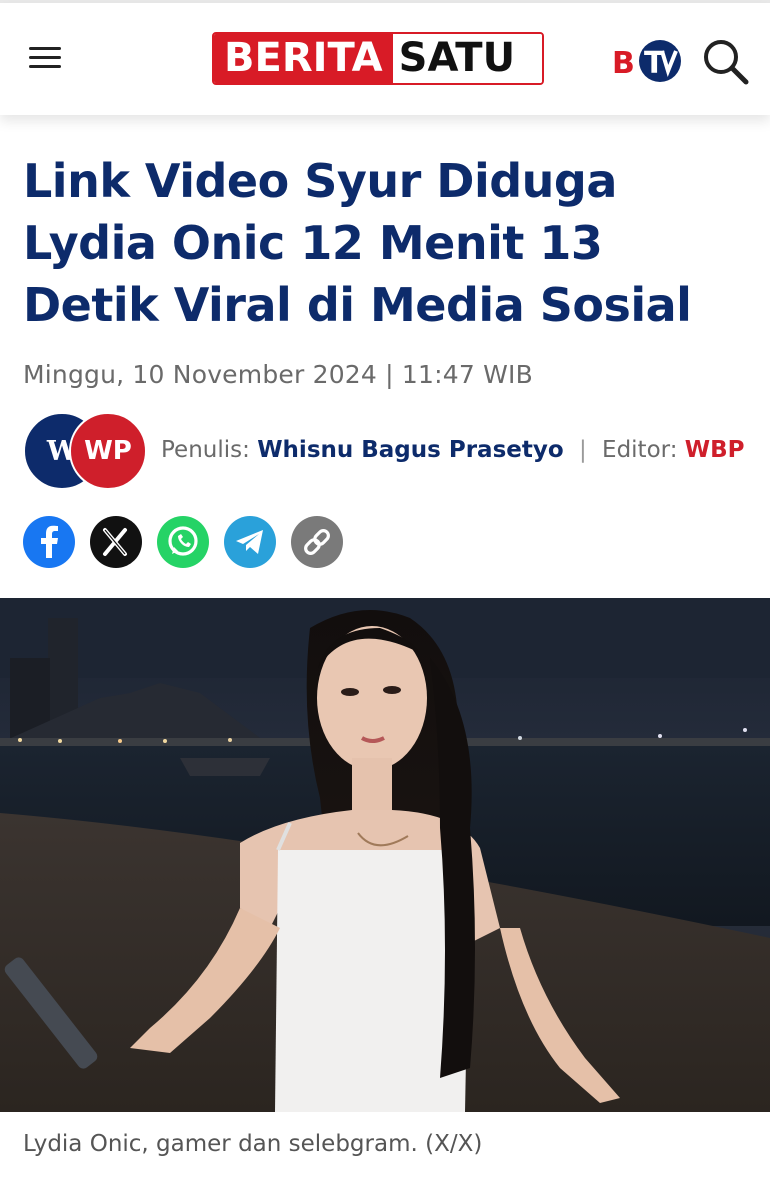  What do you see at coordinates (410, 450) in the screenshot?
I see `writer-name-link: Whisnu Bagus Prasetyo` at bounding box center [410, 450].